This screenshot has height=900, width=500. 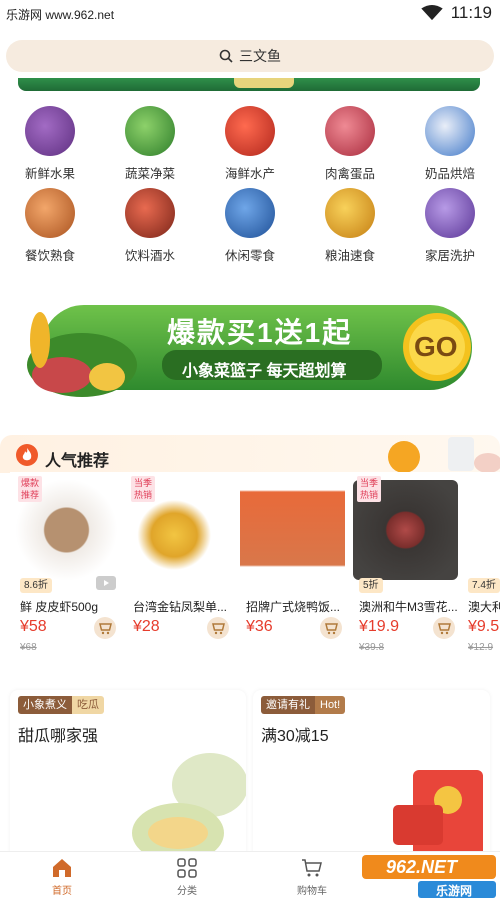 I want to click on nav-category: 分类, so click(x=187, y=876).